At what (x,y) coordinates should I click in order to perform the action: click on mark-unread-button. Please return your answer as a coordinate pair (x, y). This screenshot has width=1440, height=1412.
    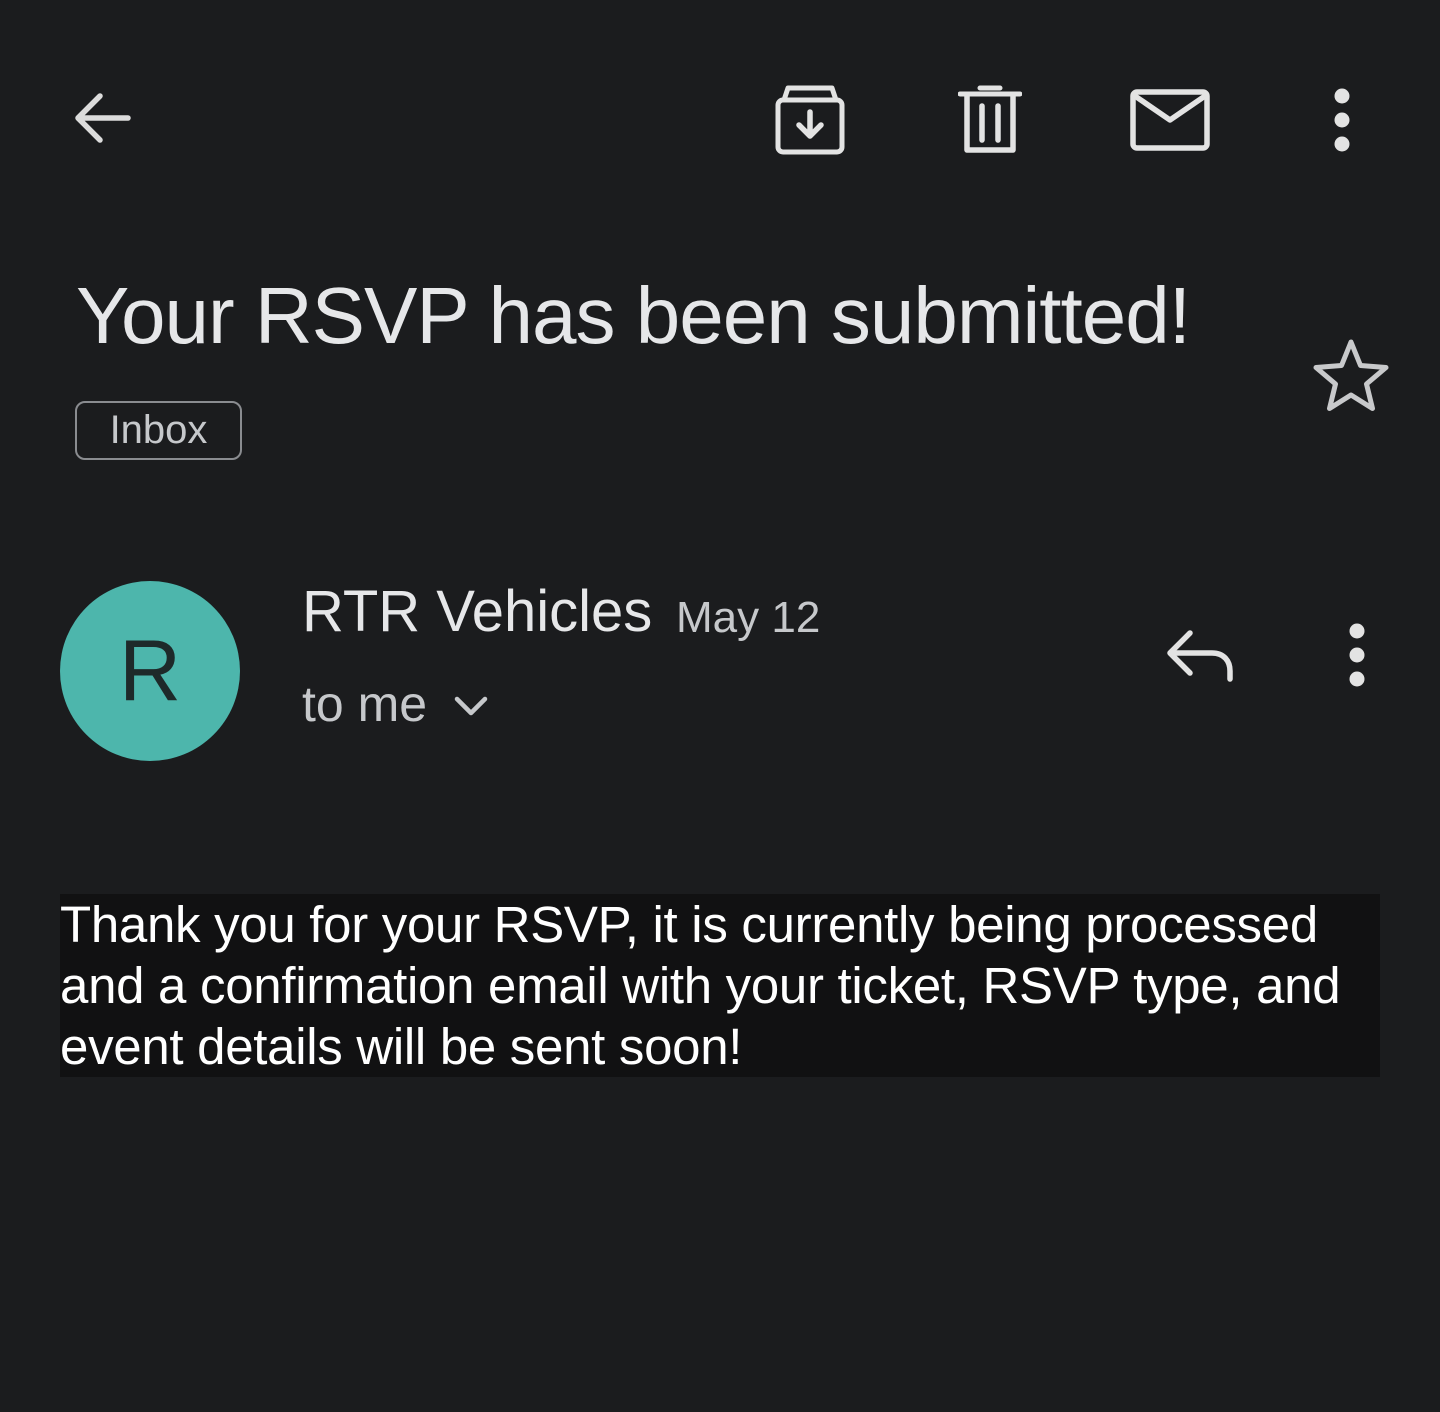
    Looking at the image, I should click on (1170, 120).